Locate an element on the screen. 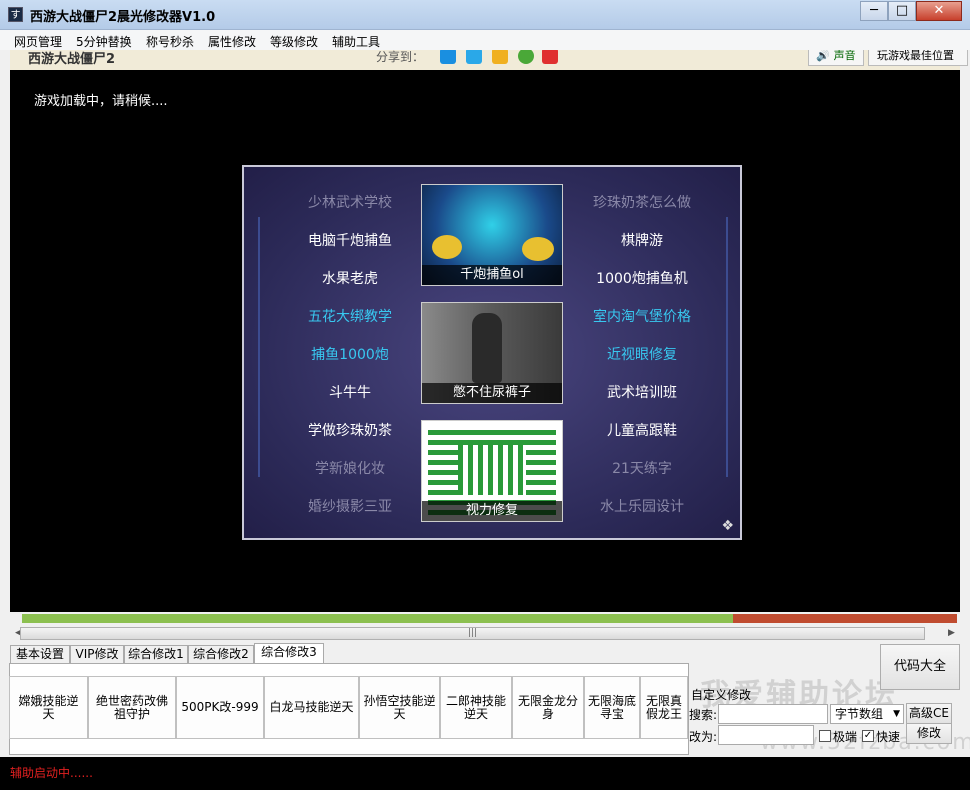 This screenshot has width=970, height=790. ad-link: 学新娘化妆 is located at coordinates (350, 468).